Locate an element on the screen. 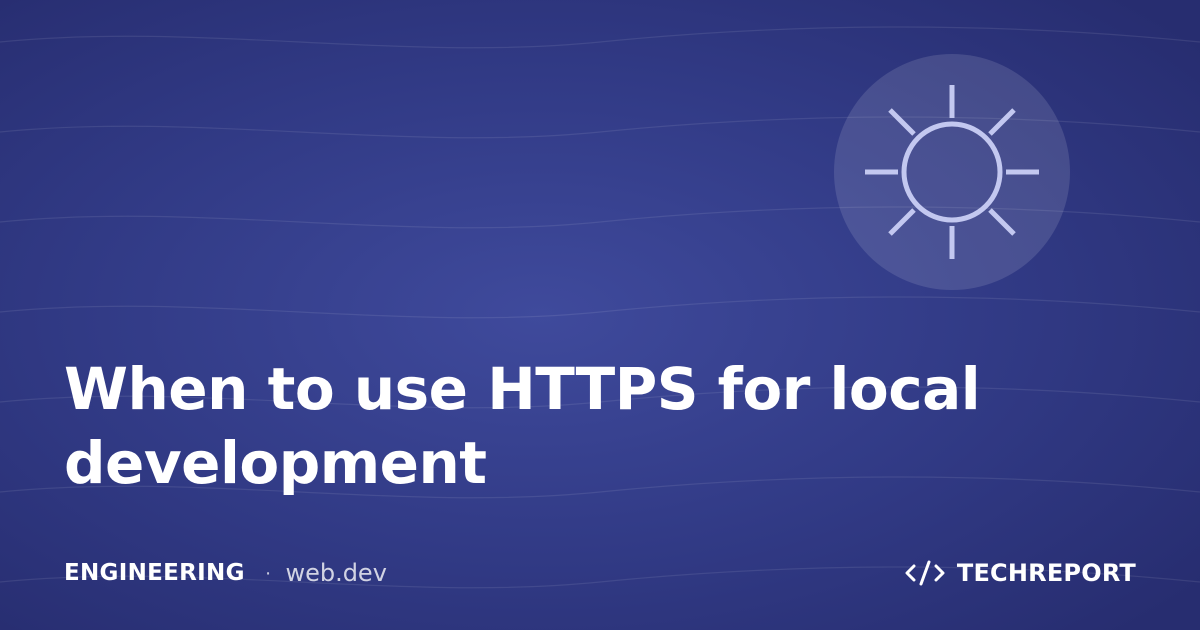 The image size is (1200, 630). source-domain: web.dev is located at coordinates (336, 573).